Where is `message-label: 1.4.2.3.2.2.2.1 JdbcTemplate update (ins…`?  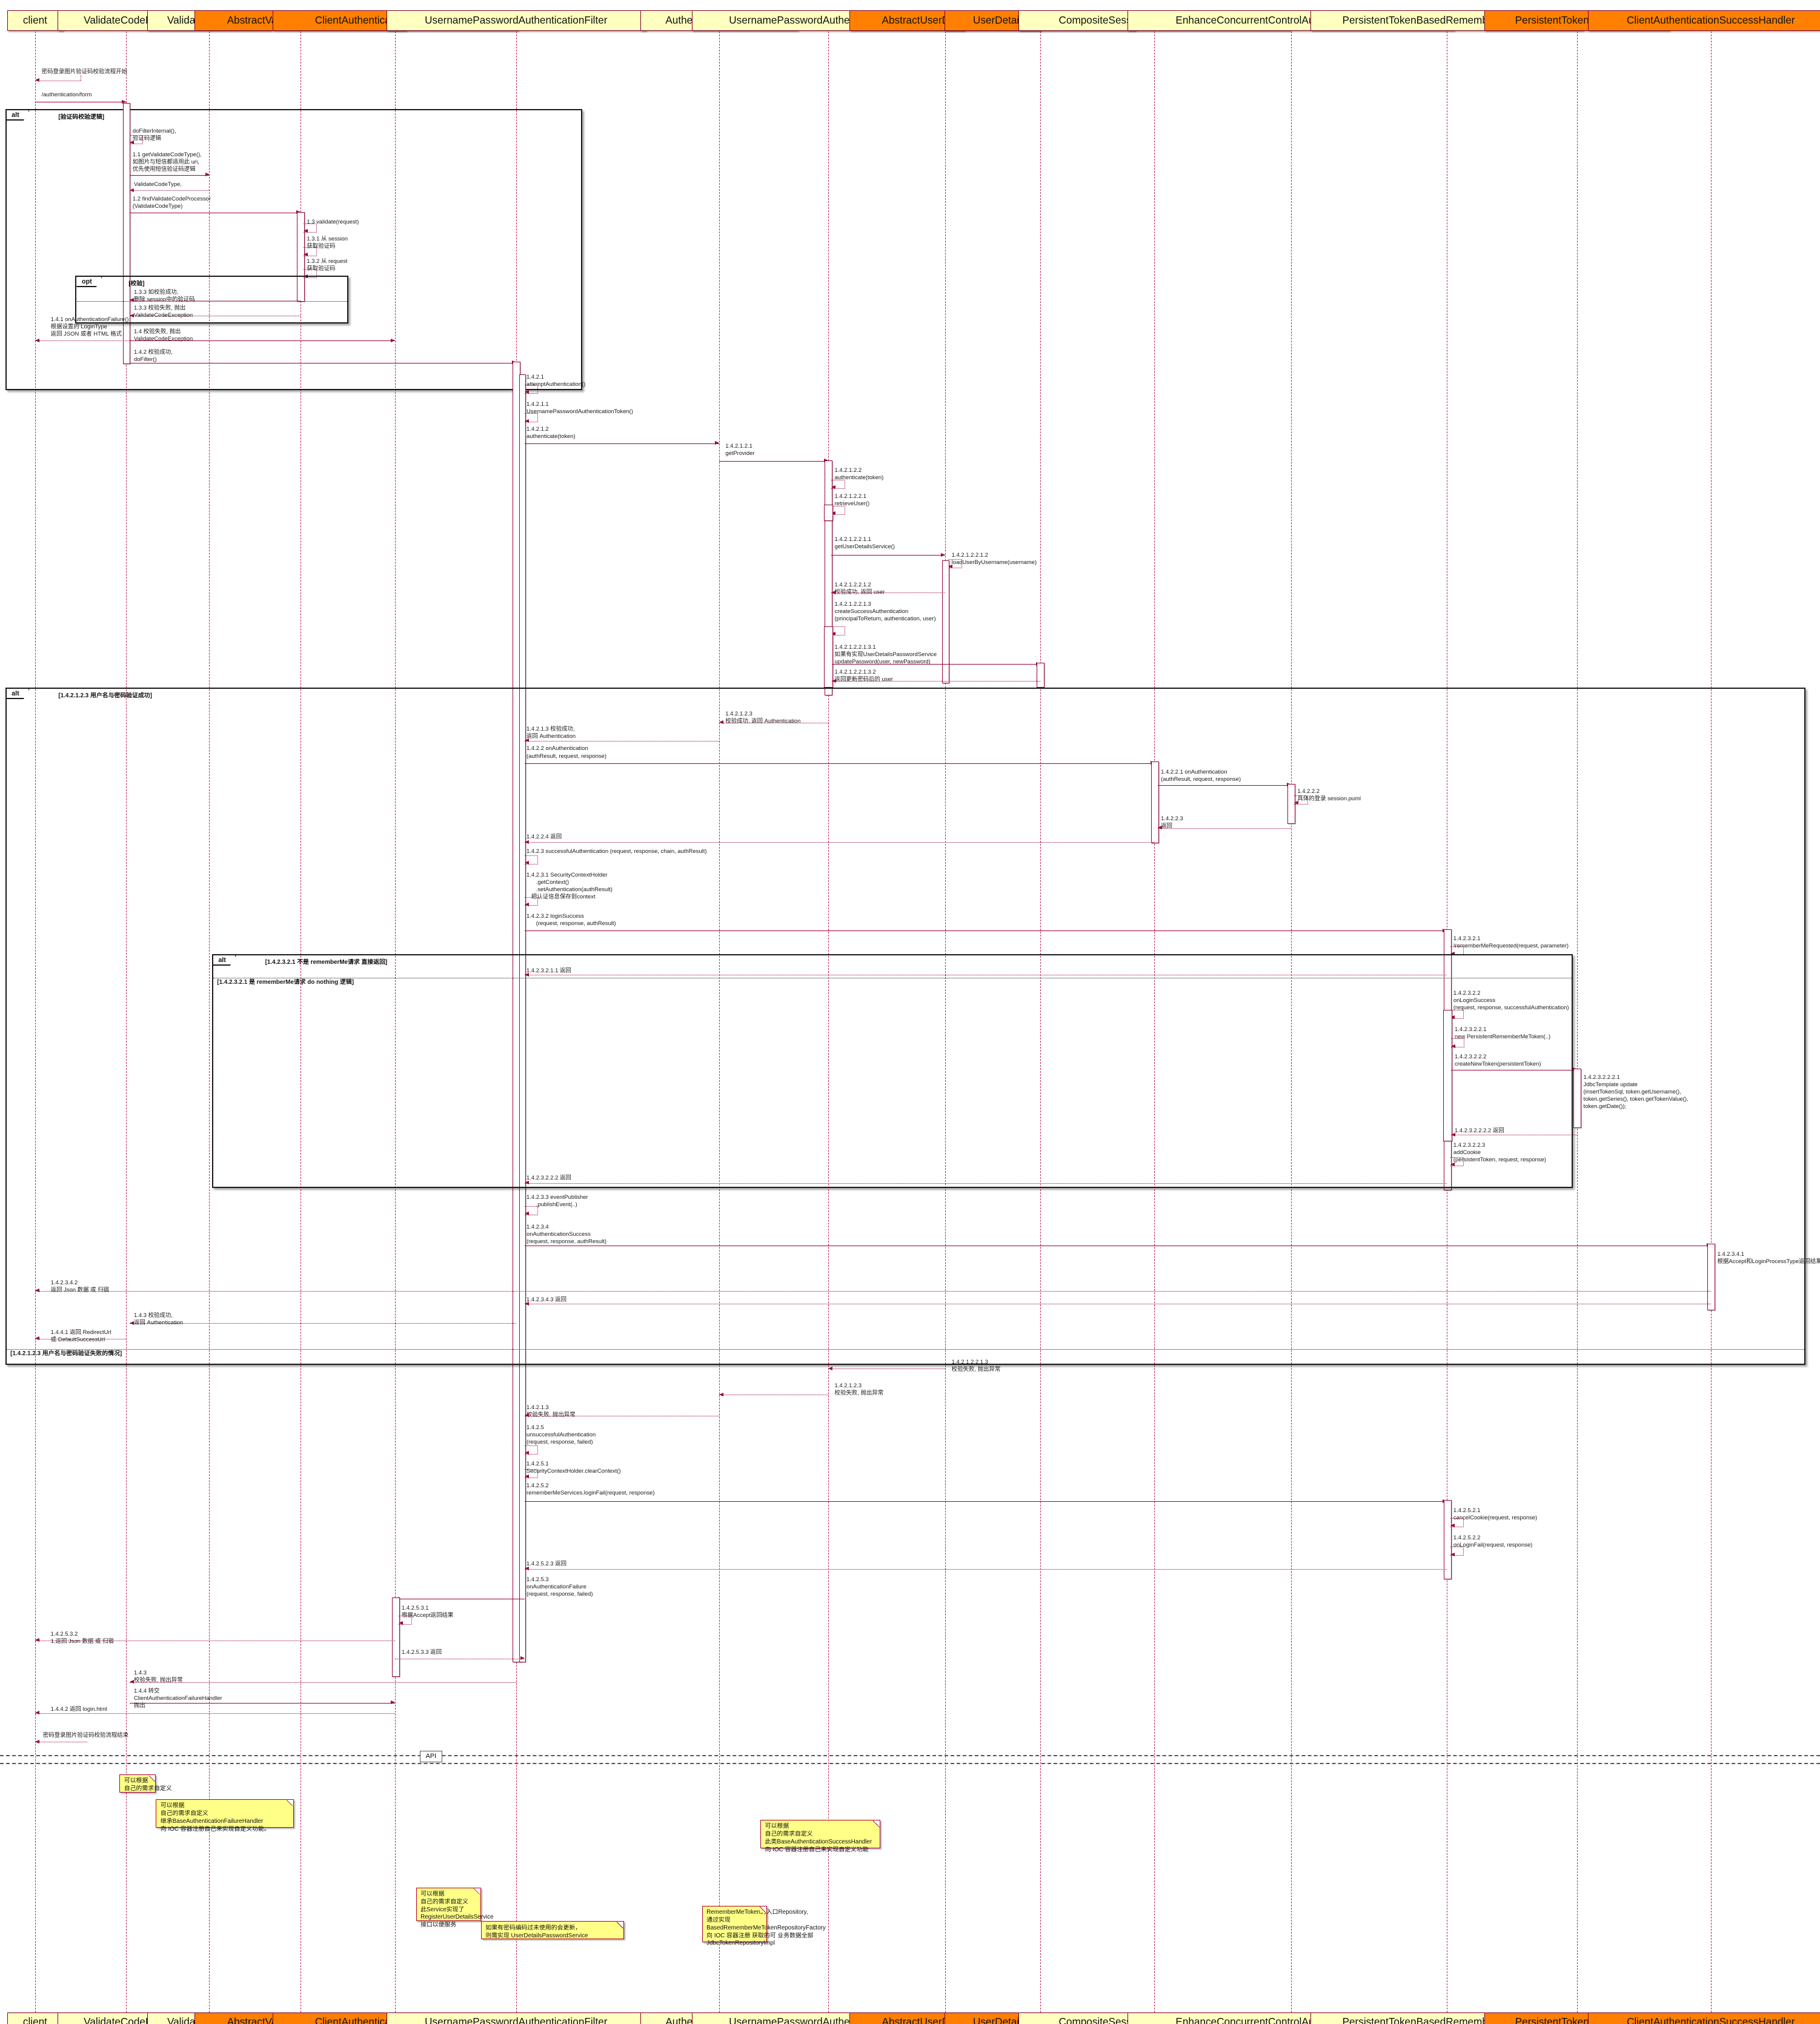 message-label: 1.4.2.3.2.2.2.1 JdbcTemplate update (ins… is located at coordinates (1636, 1091).